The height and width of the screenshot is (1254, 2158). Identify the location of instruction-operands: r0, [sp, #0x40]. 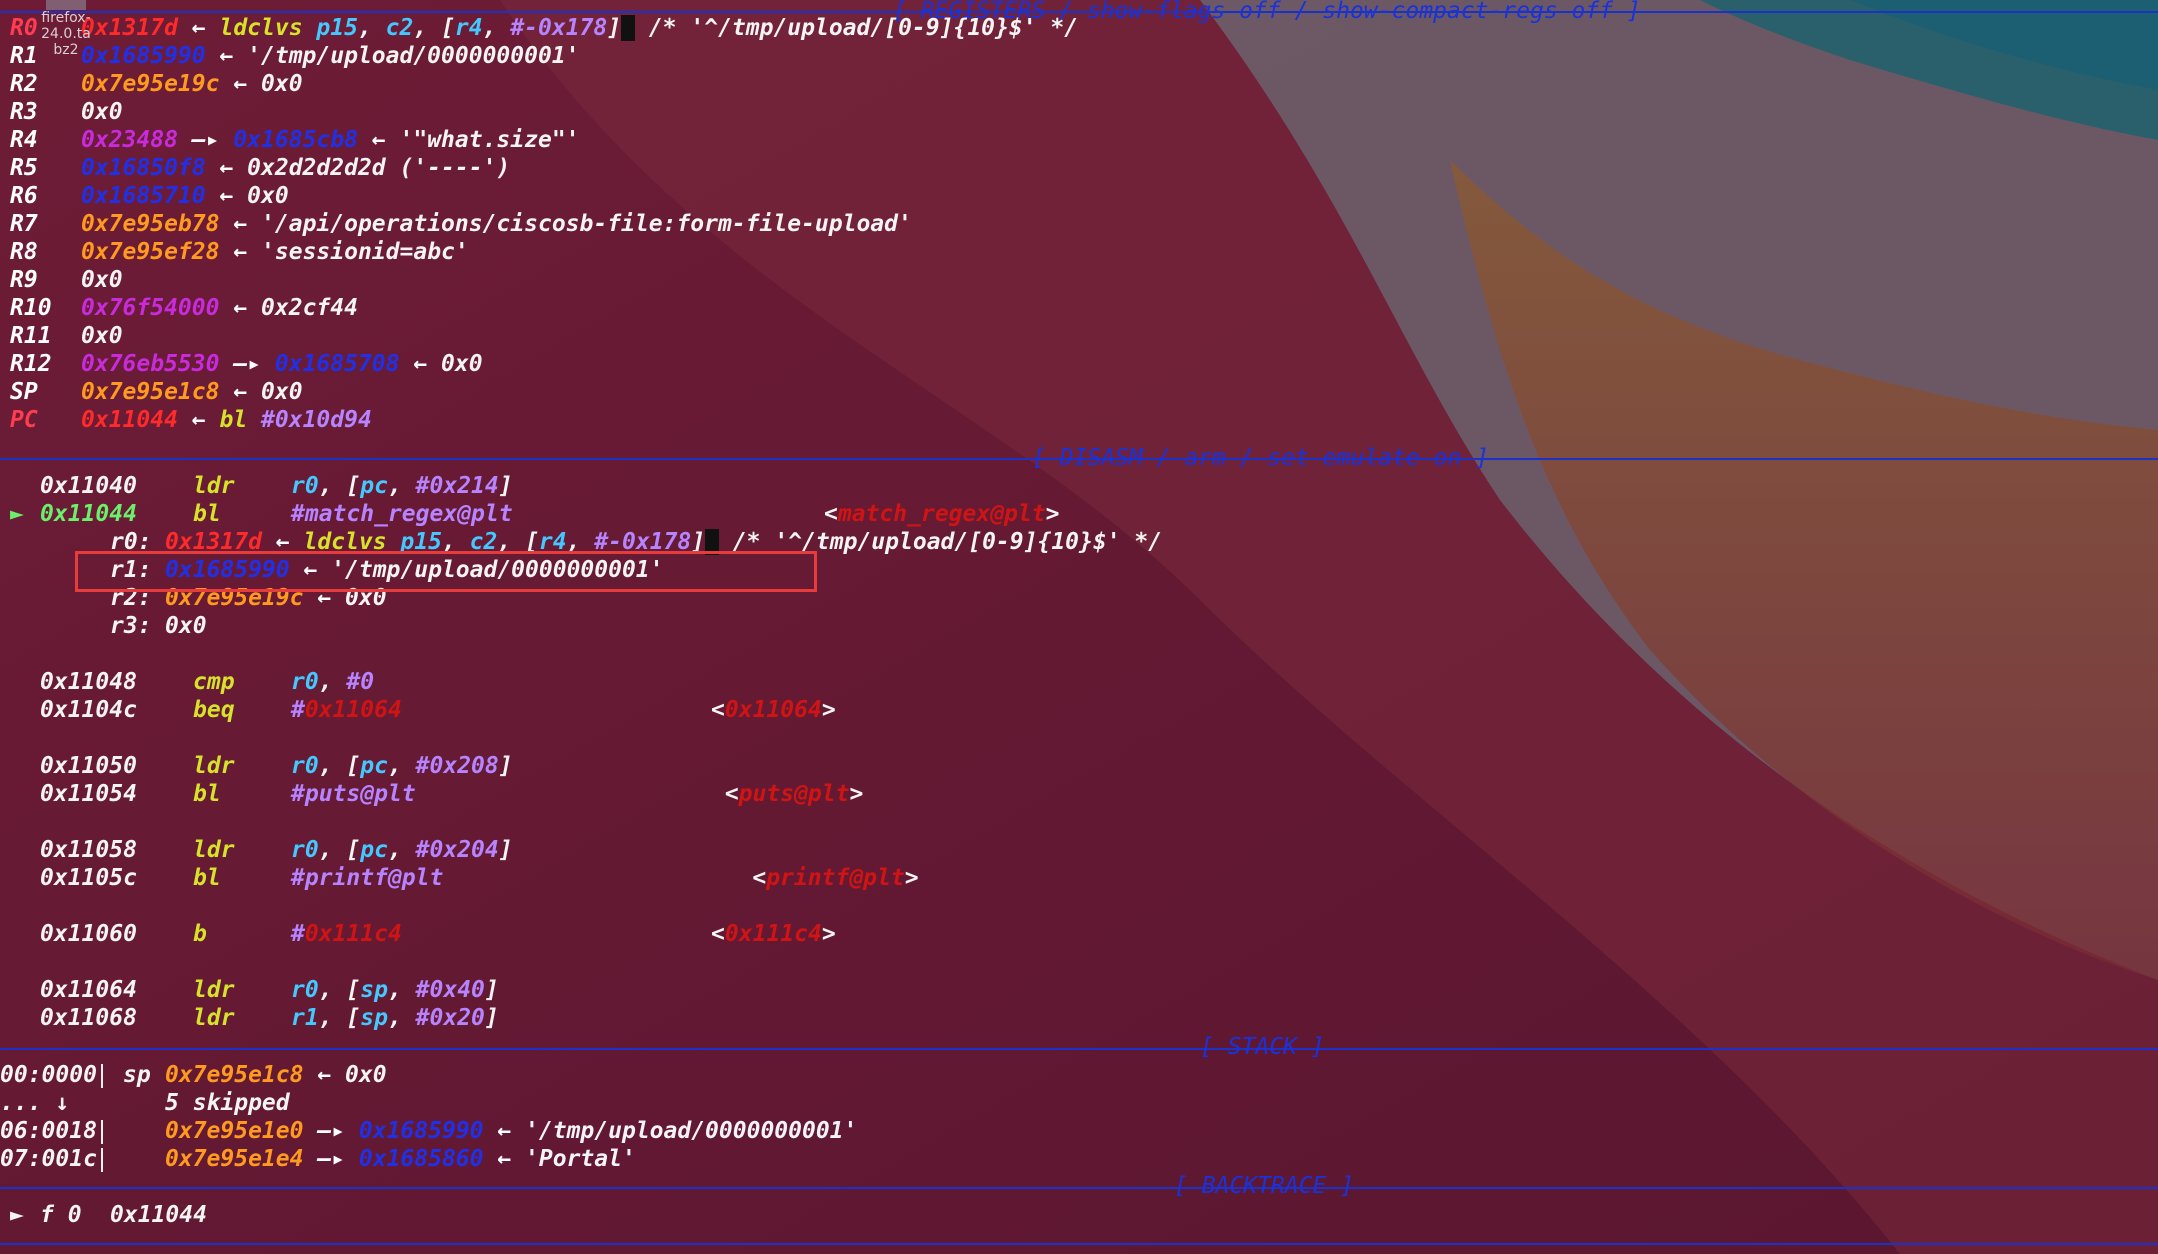
(395, 990).